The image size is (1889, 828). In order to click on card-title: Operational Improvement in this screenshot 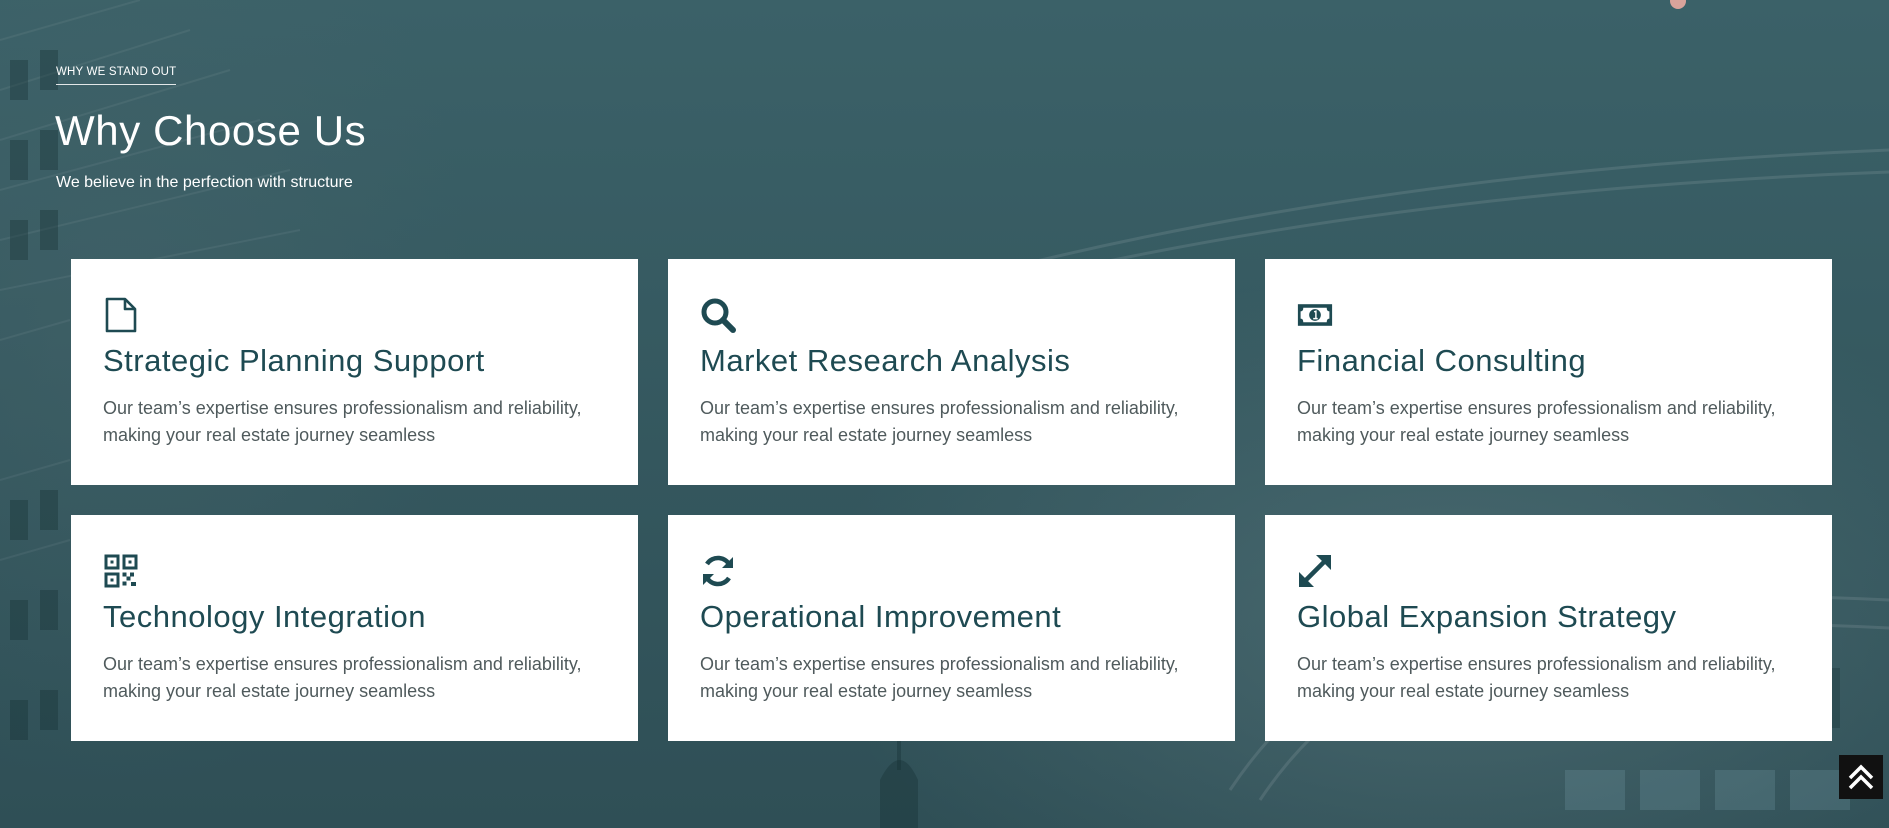, I will do `click(881, 616)`.